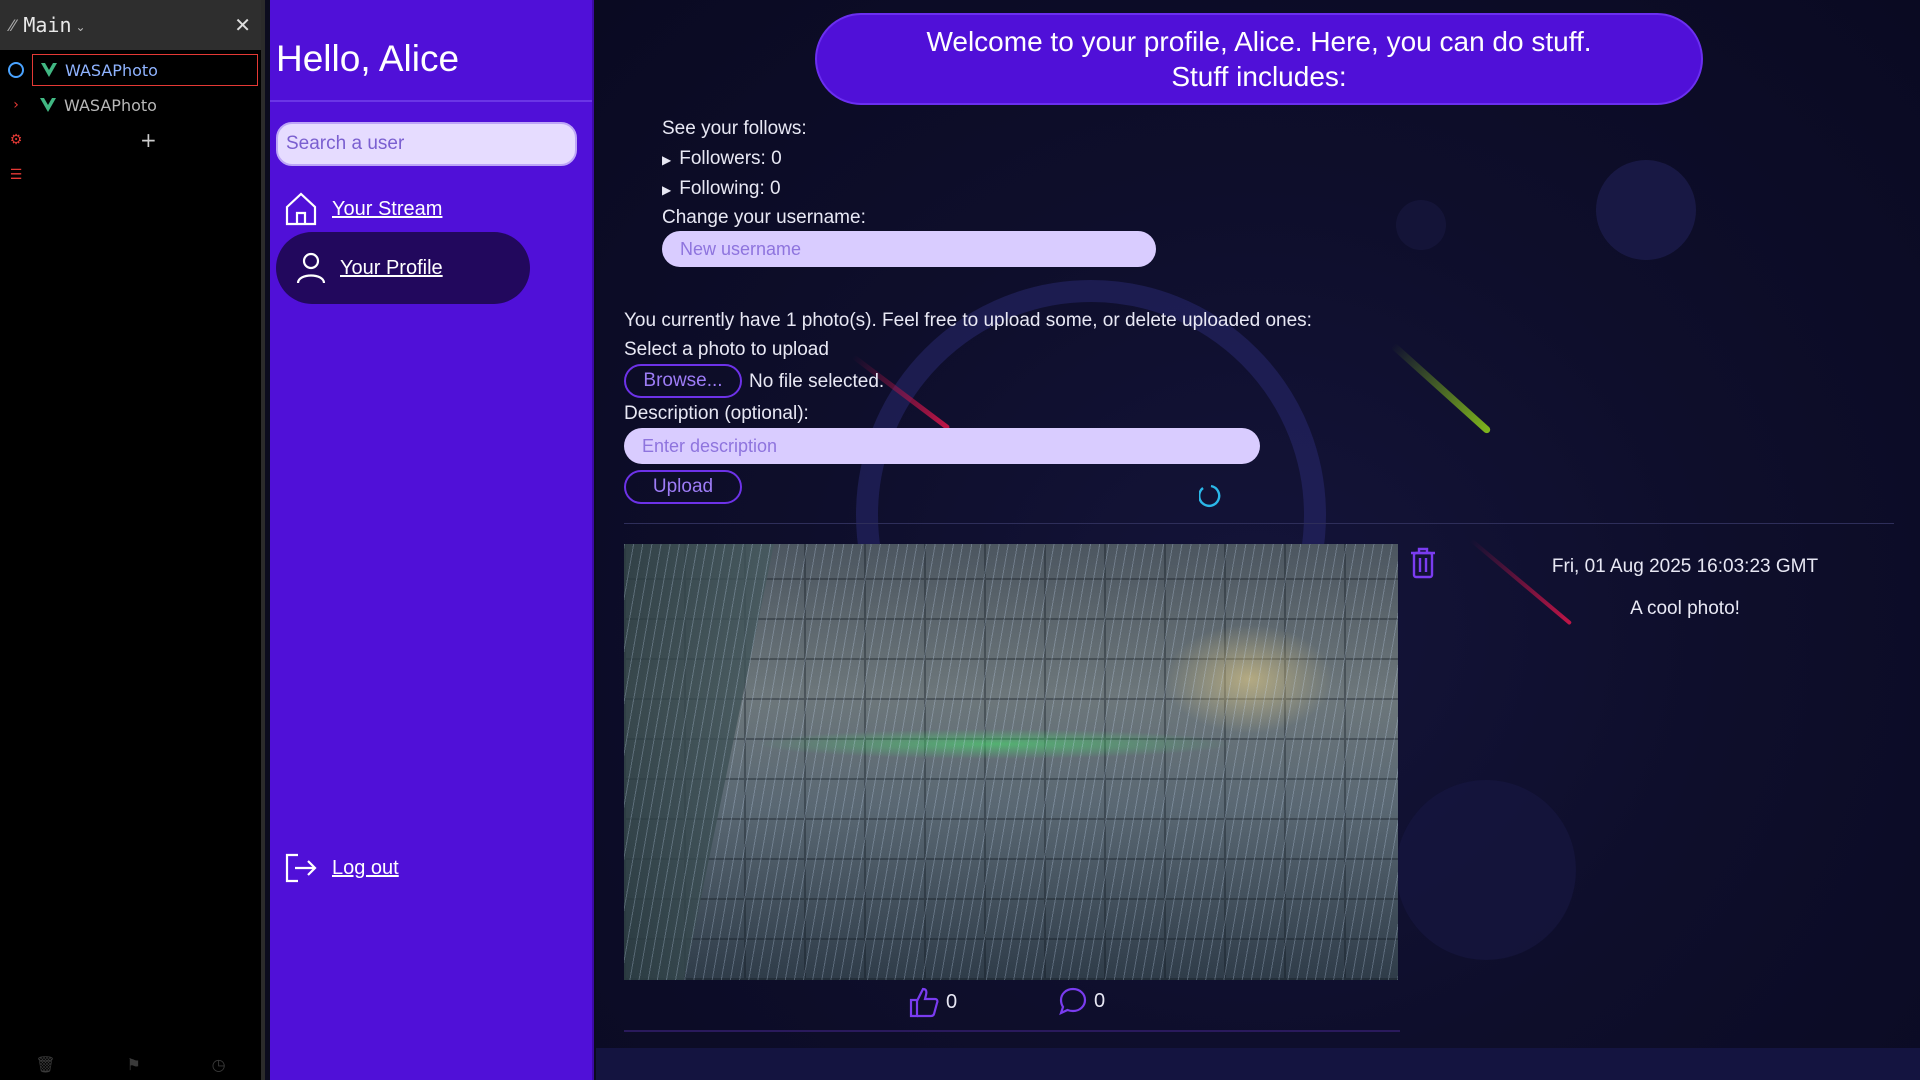 This screenshot has width=1920, height=1080. I want to click on following-count: Following: 0, so click(730, 188).